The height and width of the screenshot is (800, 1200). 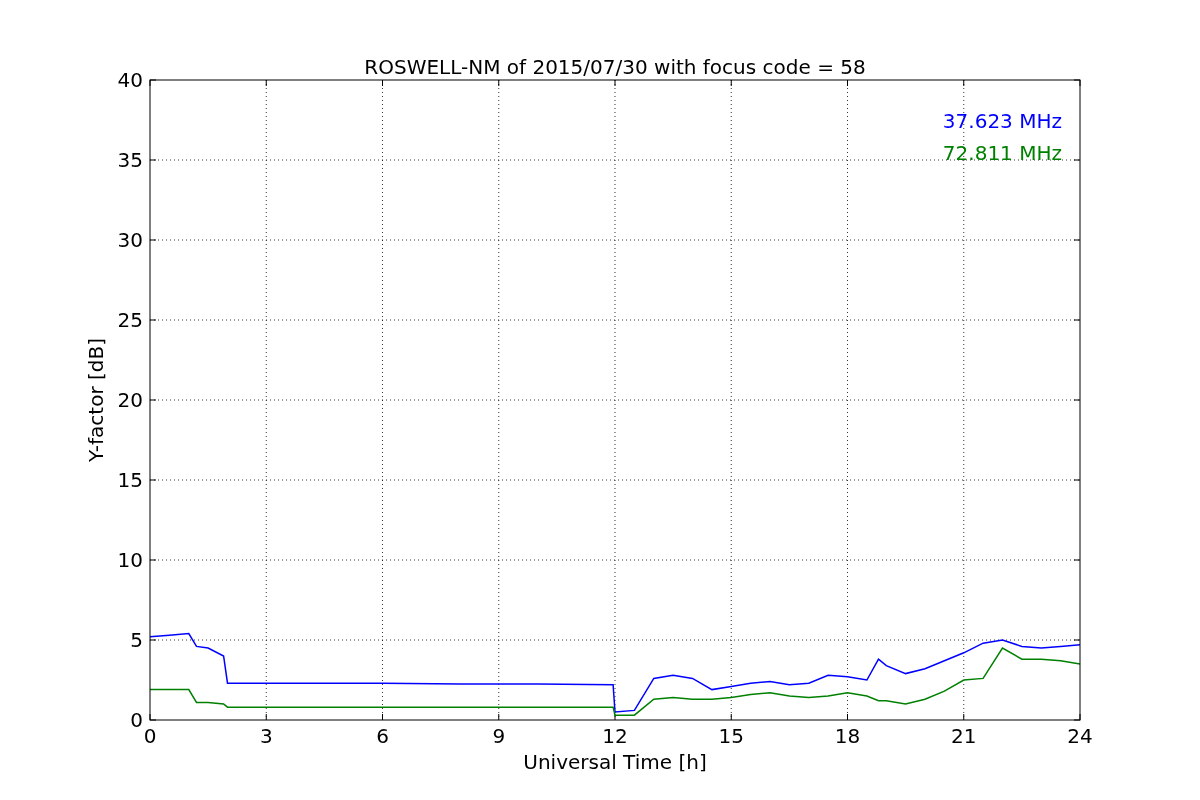 I want to click on x-tick-label: 6, so click(x=382, y=736).